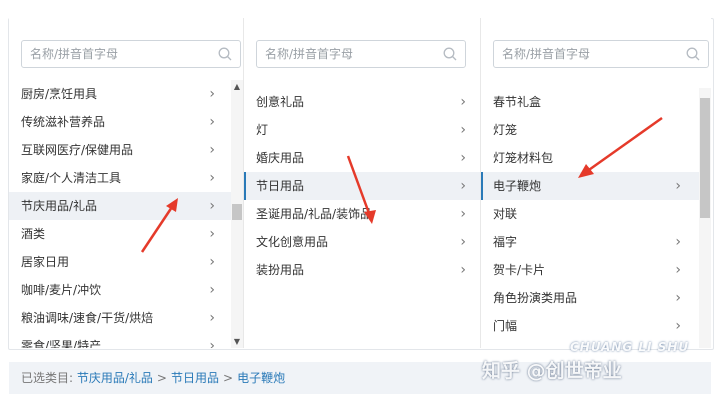  Describe the element at coordinates (596, 242) in the screenshot. I see `category-item: 福字 ›` at that location.